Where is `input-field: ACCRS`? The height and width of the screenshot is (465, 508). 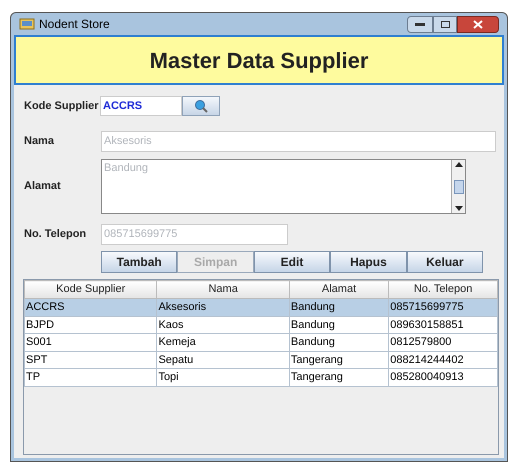 input-field: ACCRS is located at coordinates (141, 106).